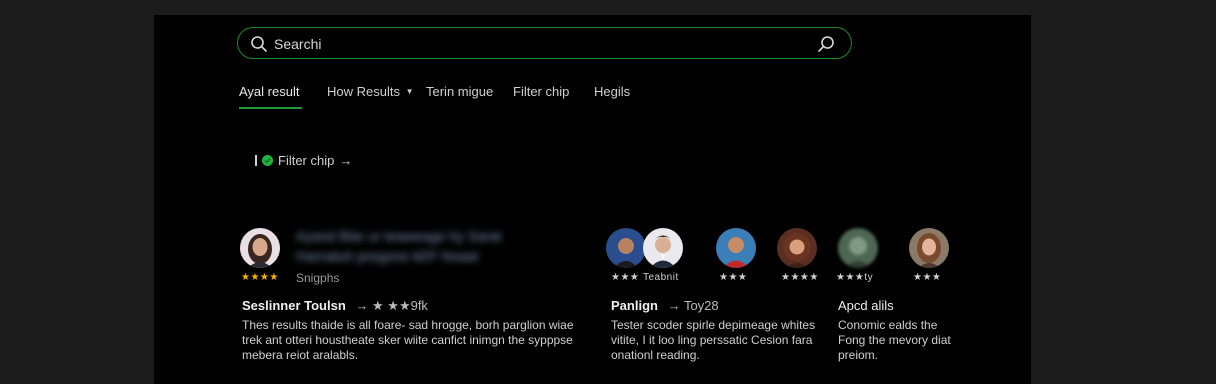 This screenshot has height=384, width=1216. I want to click on filter-chip-label: Filter chip, so click(306, 160).